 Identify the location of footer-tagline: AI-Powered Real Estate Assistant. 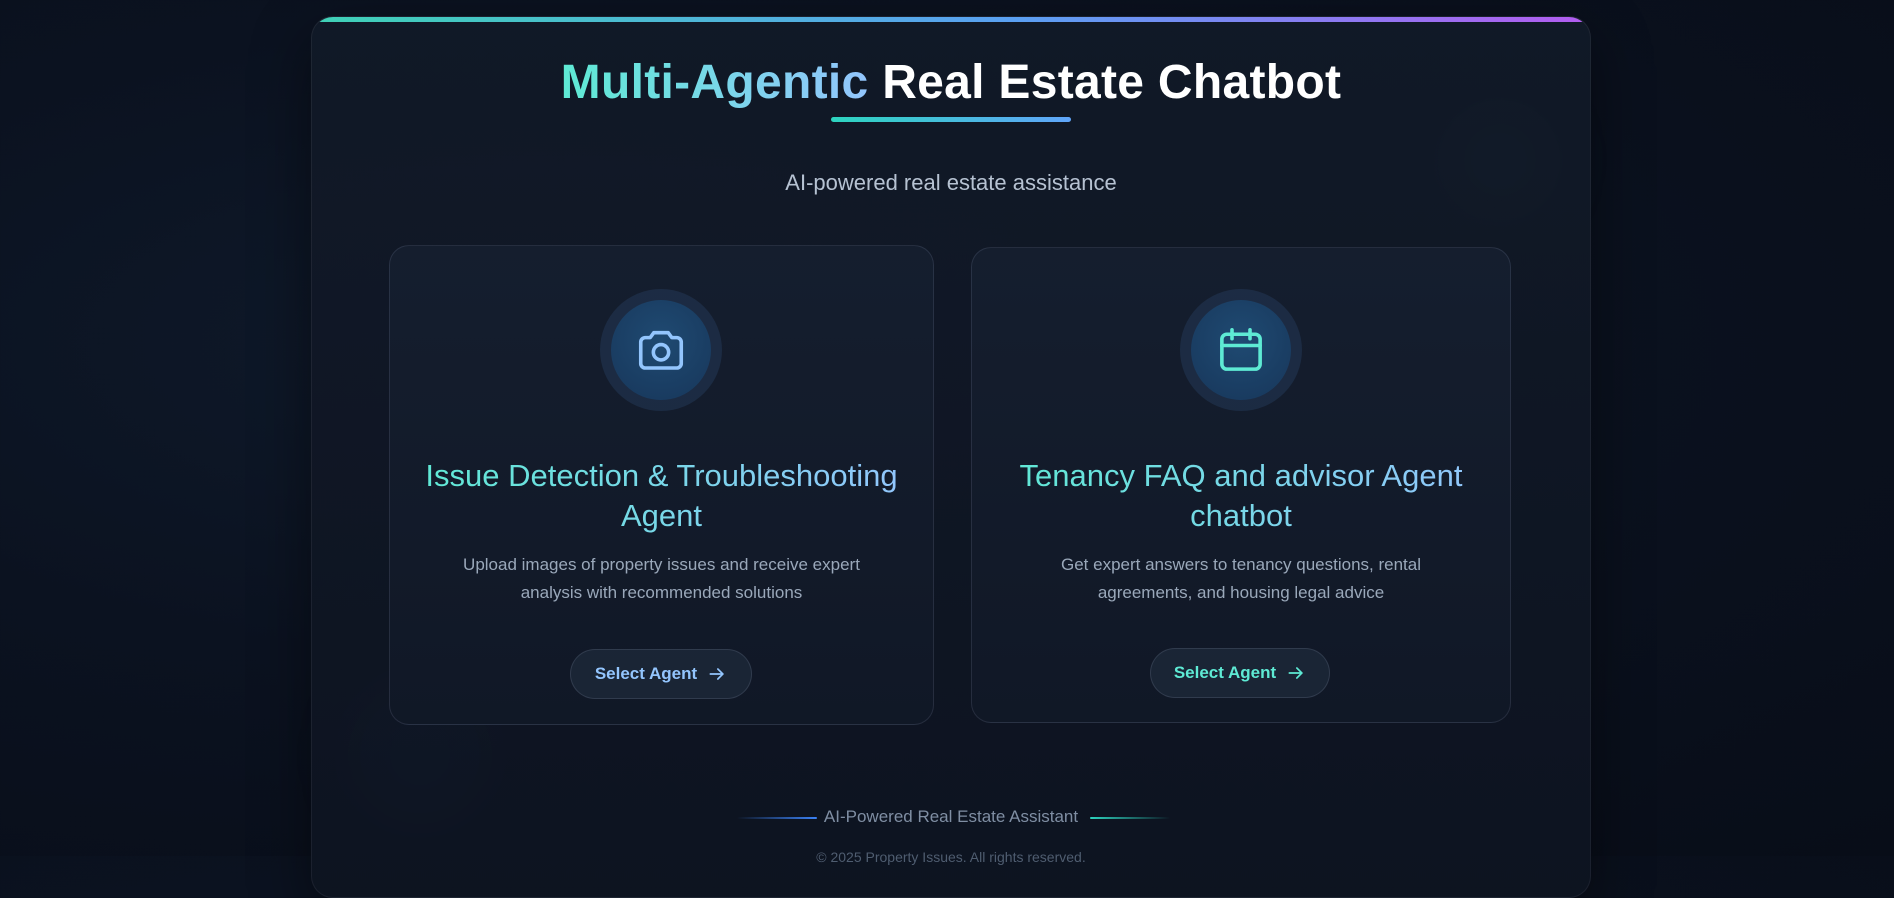
(951, 816).